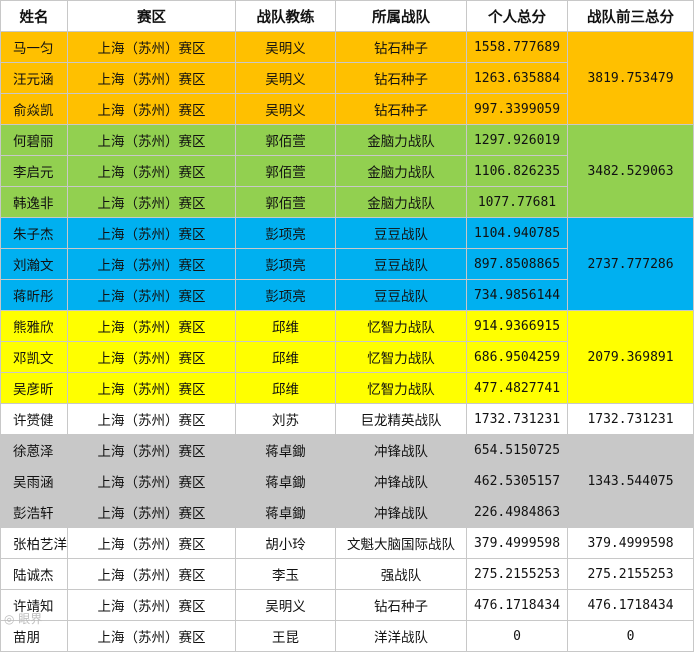 The width and height of the screenshot is (694, 652). I want to click on cell-personal-score: 1263.635884, so click(517, 78).